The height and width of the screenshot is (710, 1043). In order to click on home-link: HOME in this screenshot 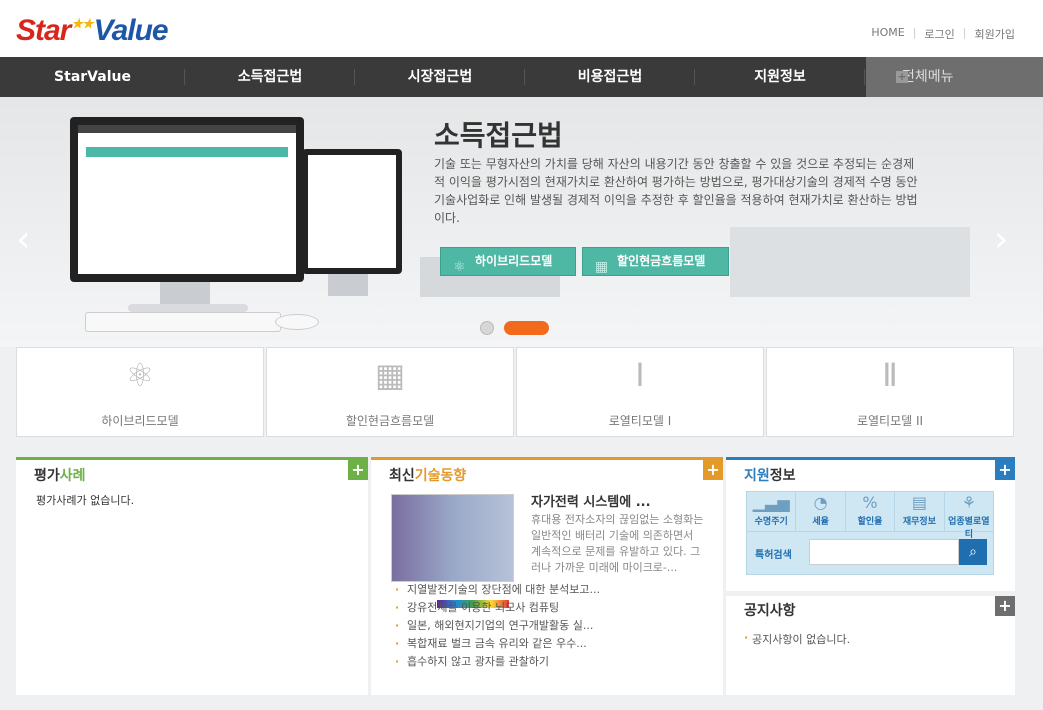, I will do `click(887, 34)`.